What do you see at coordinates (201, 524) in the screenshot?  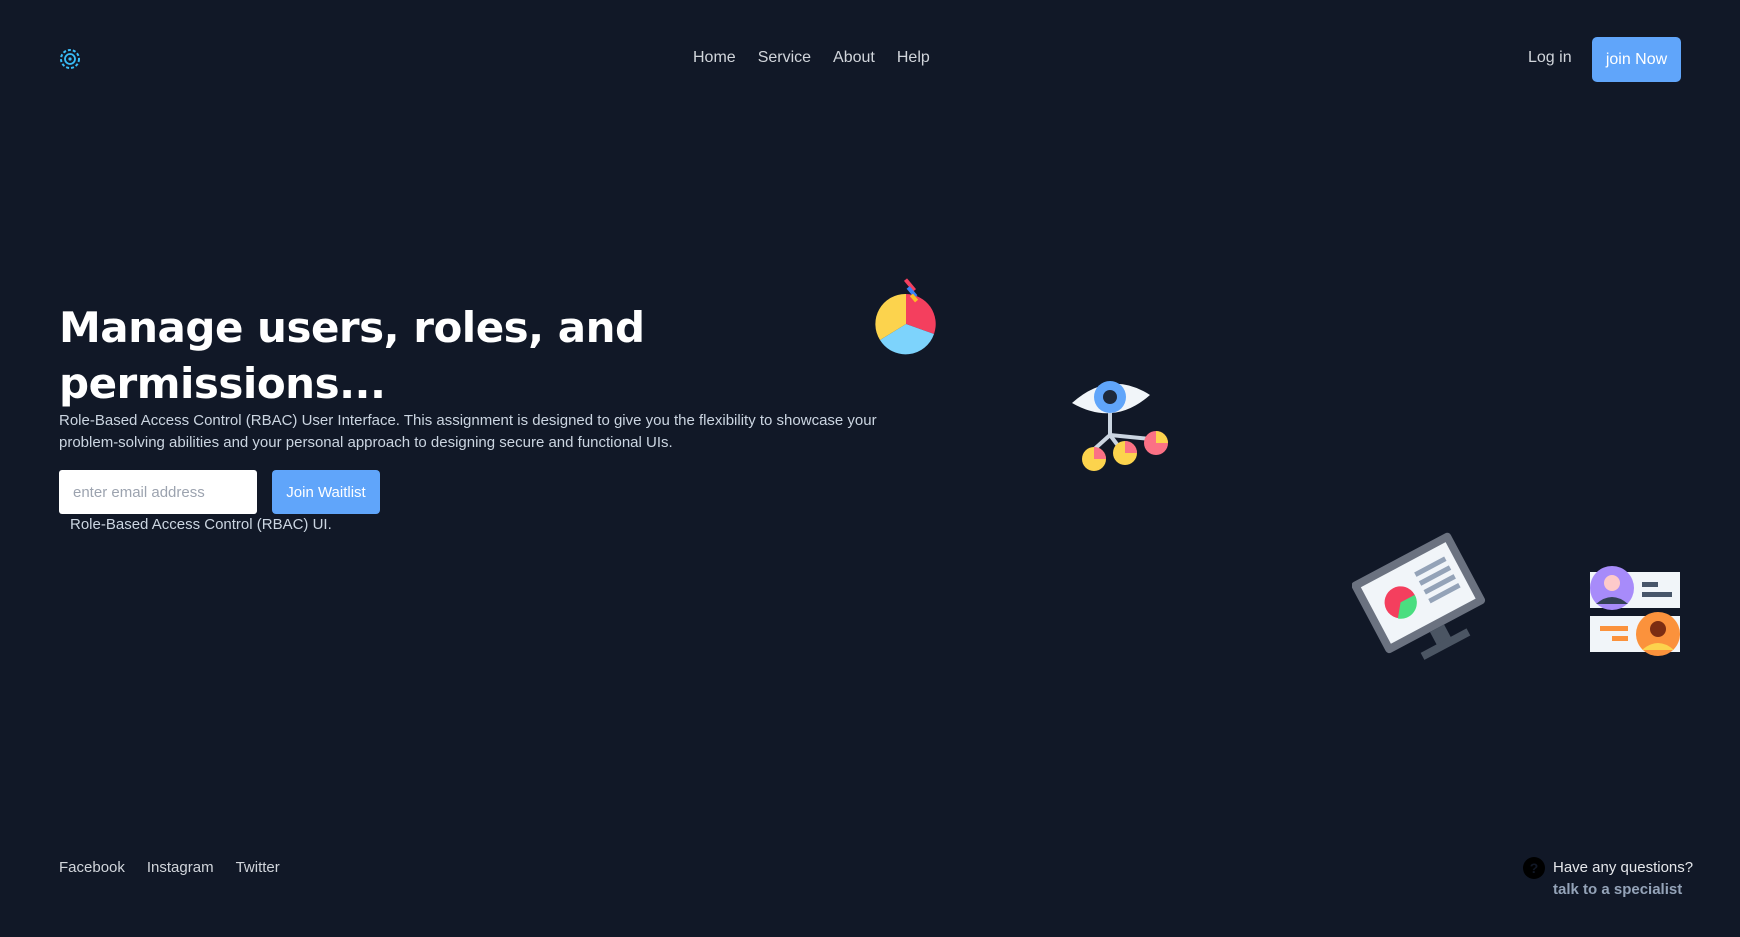 I see `hero-note: Role-Based Access Control (RBAC) UI.` at bounding box center [201, 524].